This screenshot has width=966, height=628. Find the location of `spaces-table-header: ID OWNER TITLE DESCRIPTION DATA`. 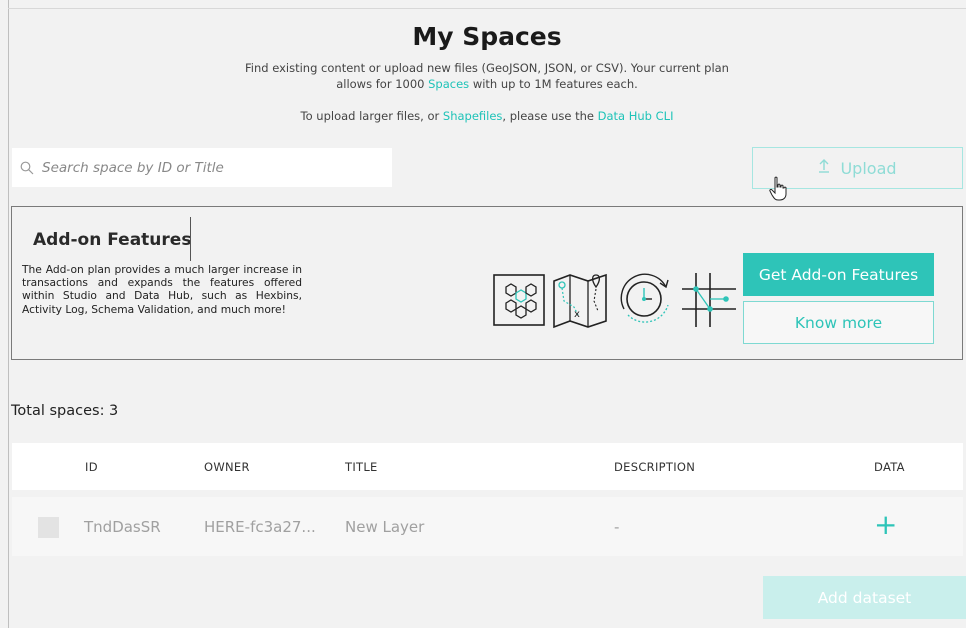

spaces-table-header: ID OWNER TITLE DESCRIPTION DATA is located at coordinates (487, 466).